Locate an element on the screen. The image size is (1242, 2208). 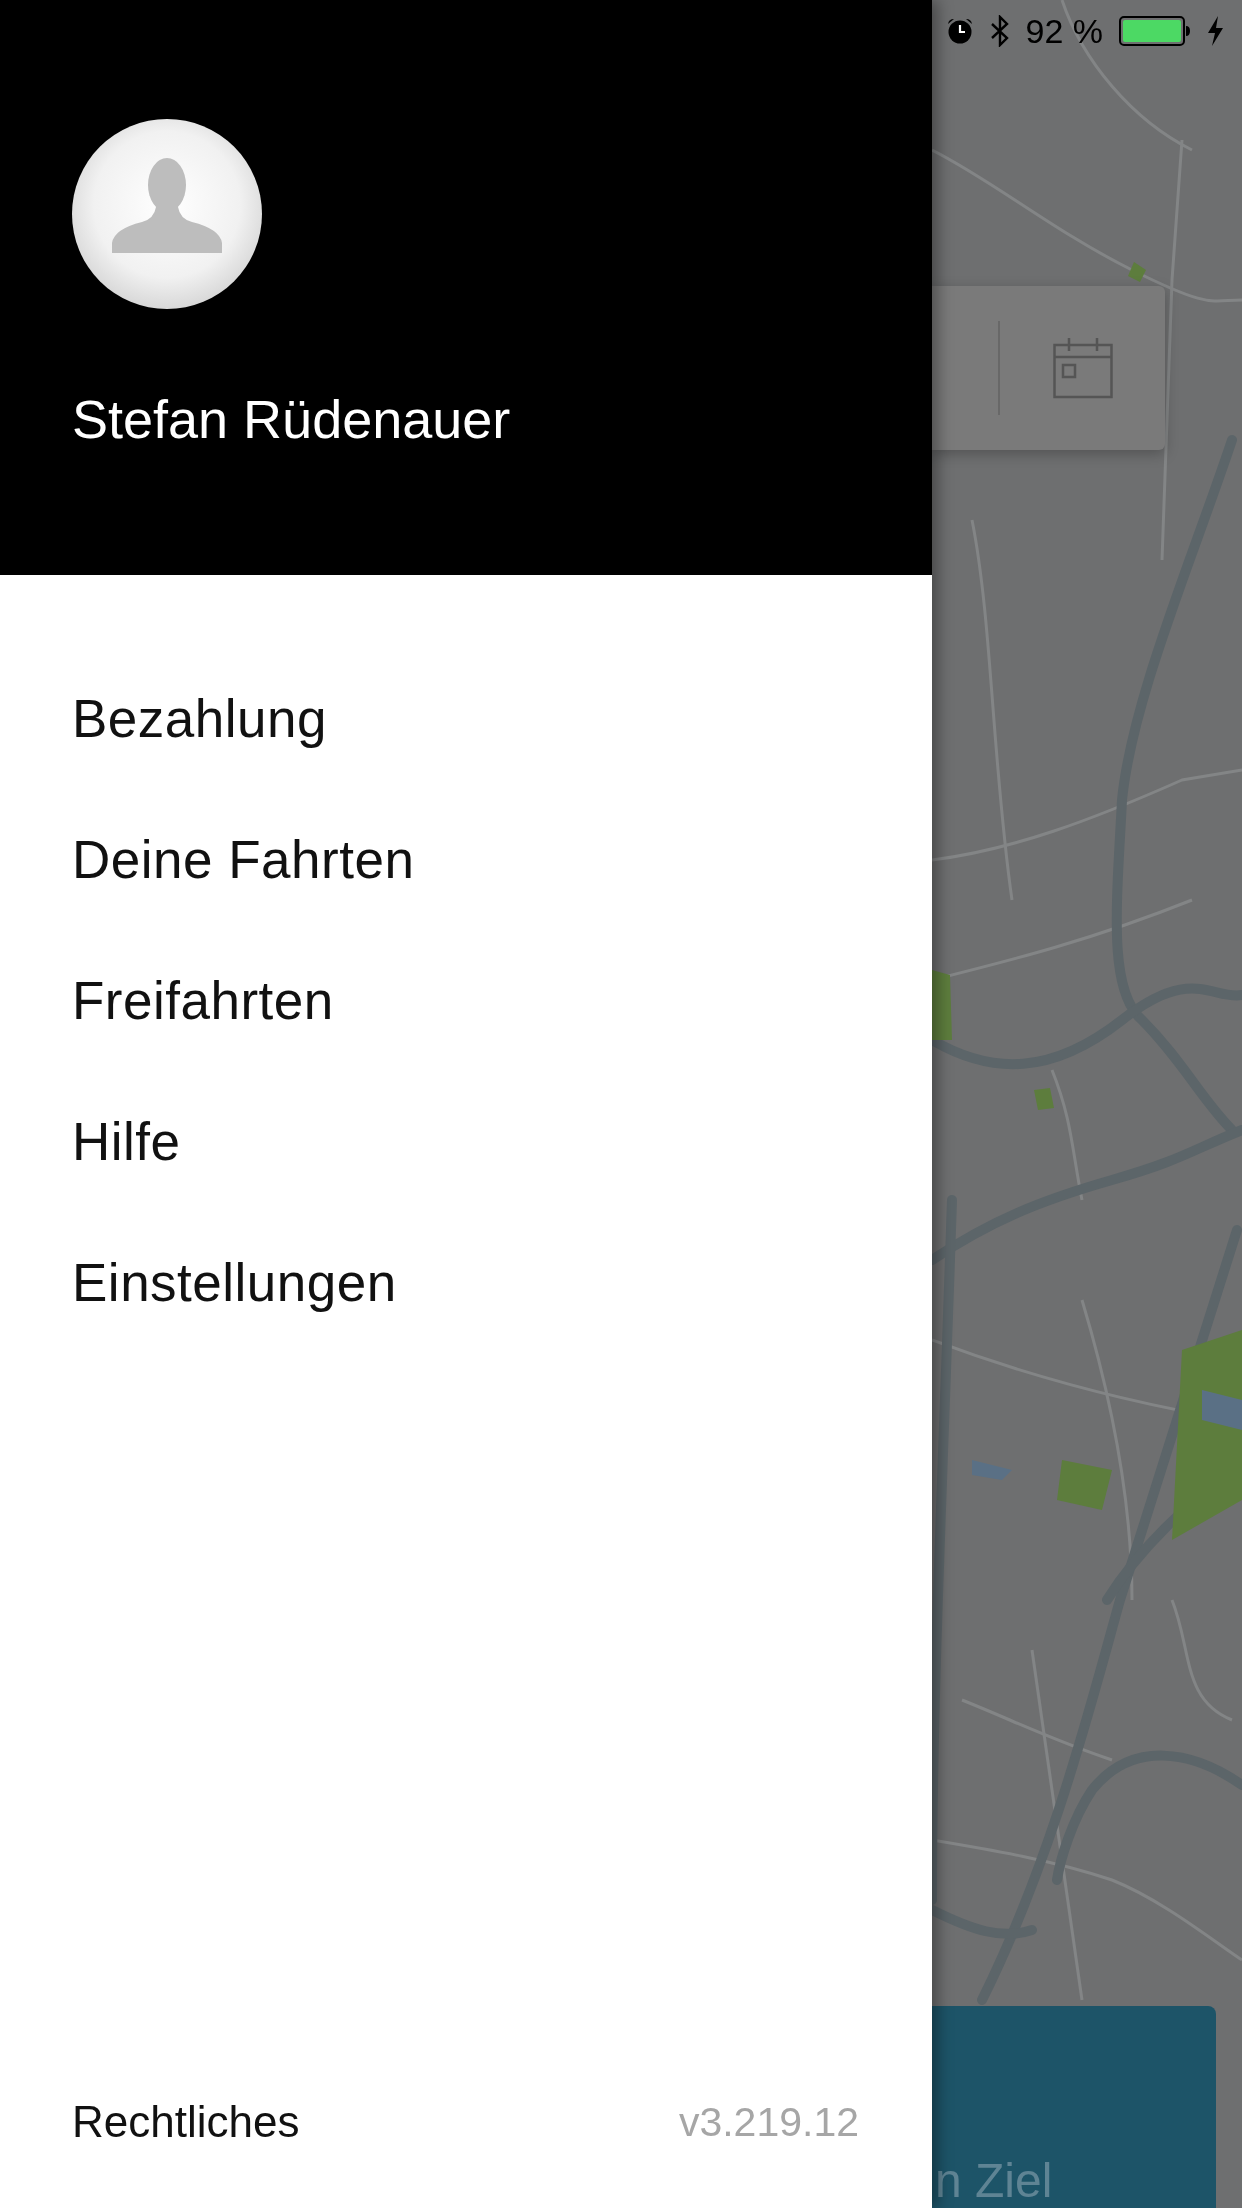
menu-item: Einstellungen is located at coordinates (198, 1282).